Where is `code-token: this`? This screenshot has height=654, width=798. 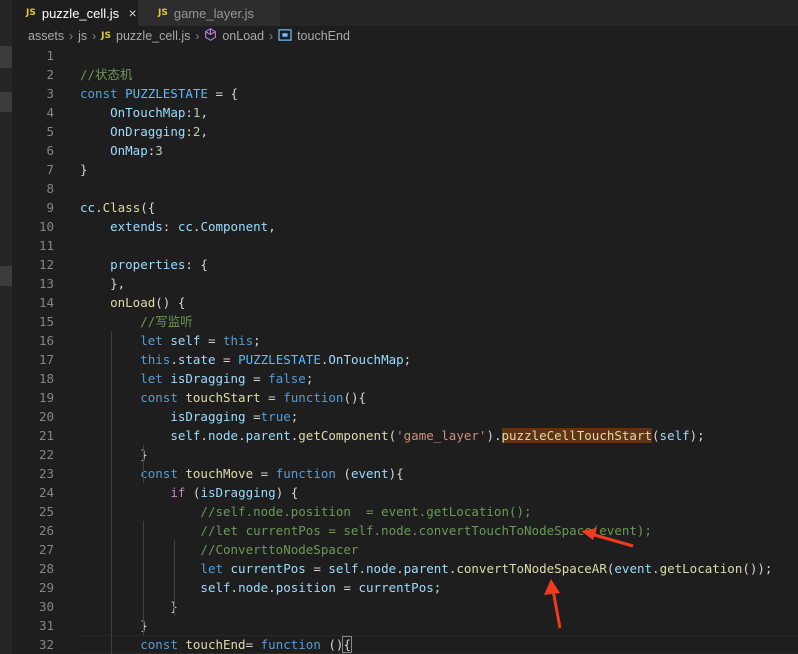 code-token: this is located at coordinates (238, 340).